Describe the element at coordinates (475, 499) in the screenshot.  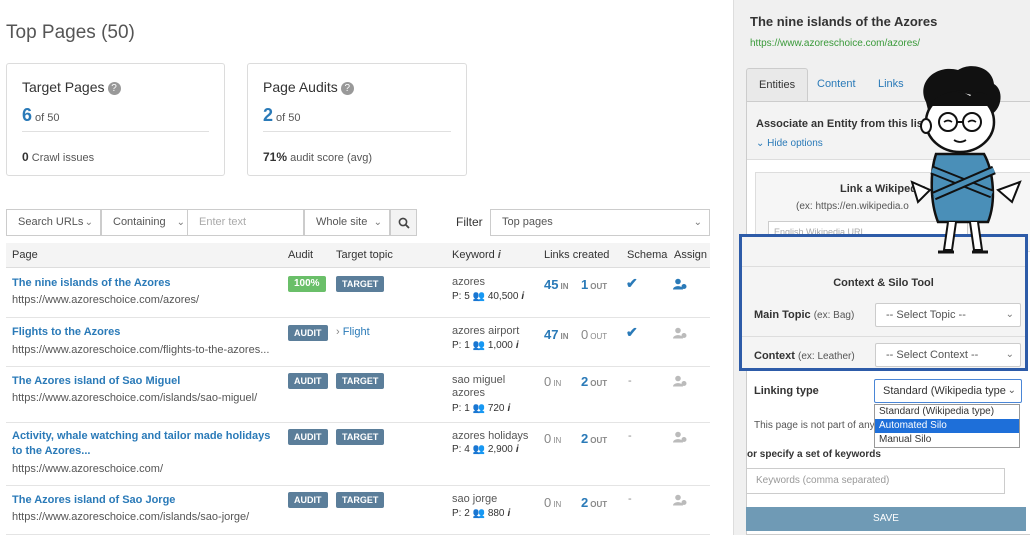
I see `keyword: sao jorge` at that location.